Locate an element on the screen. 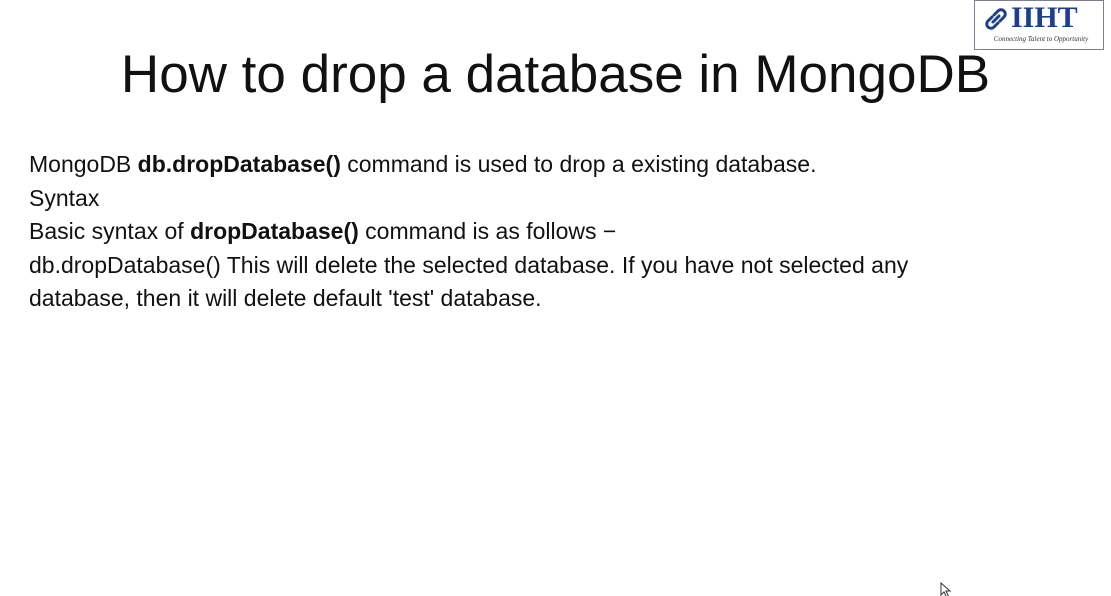 The width and height of the screenshot is (1111, 596). body-text: MongoDB is located at coordinates (83, 164).